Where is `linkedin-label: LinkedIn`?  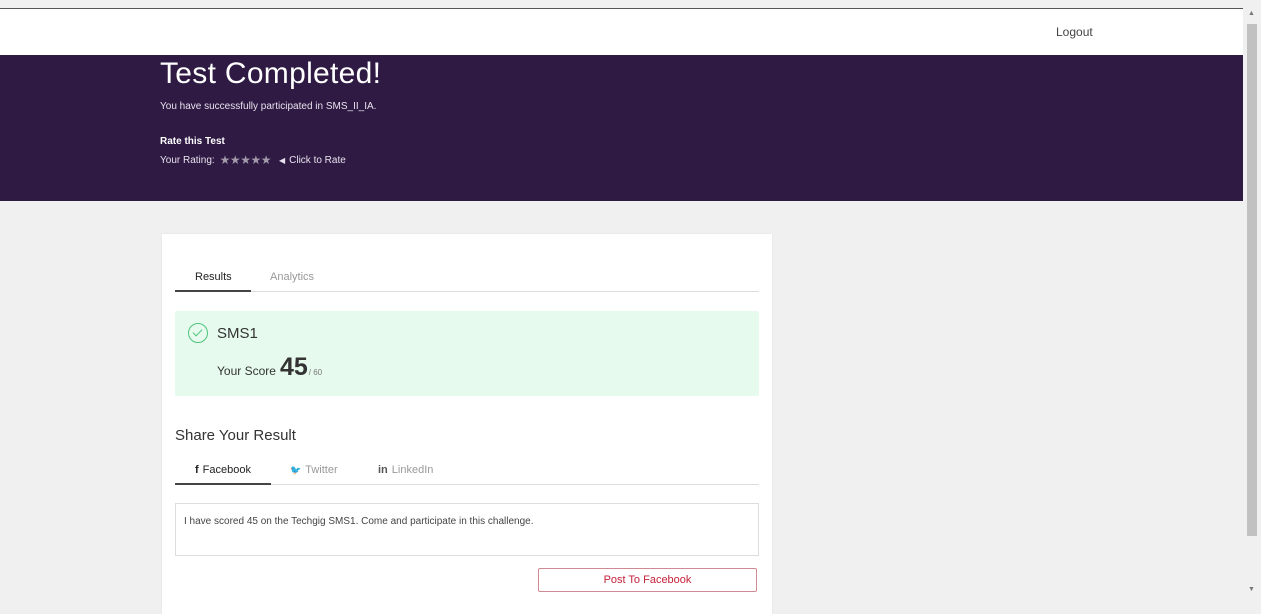 linkedin-label: LinkedIn is located at coordinates (412, 470).